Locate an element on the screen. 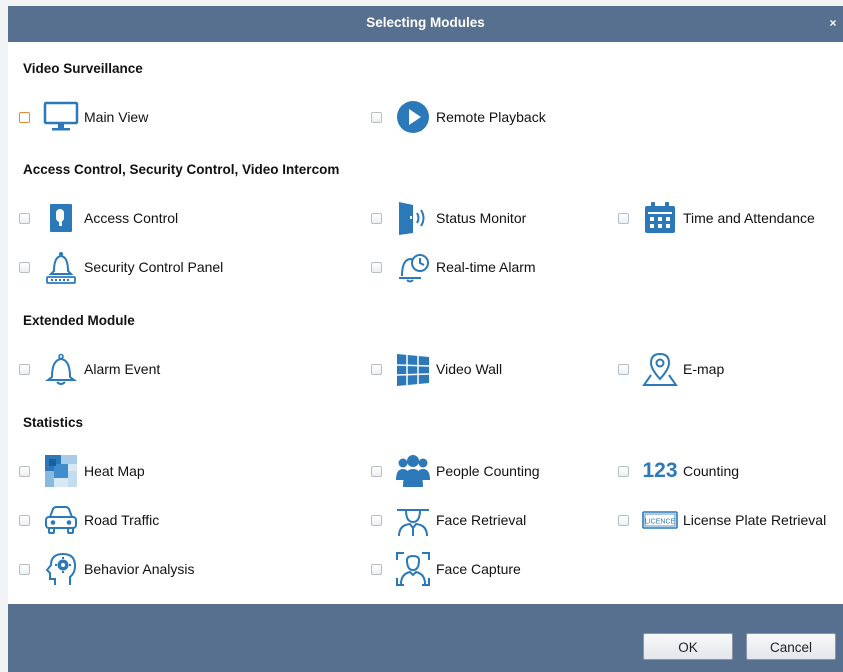 This screenshot has width=843, height=672. dialog-title: Selecting Modules is located at coordinates (425, 22).